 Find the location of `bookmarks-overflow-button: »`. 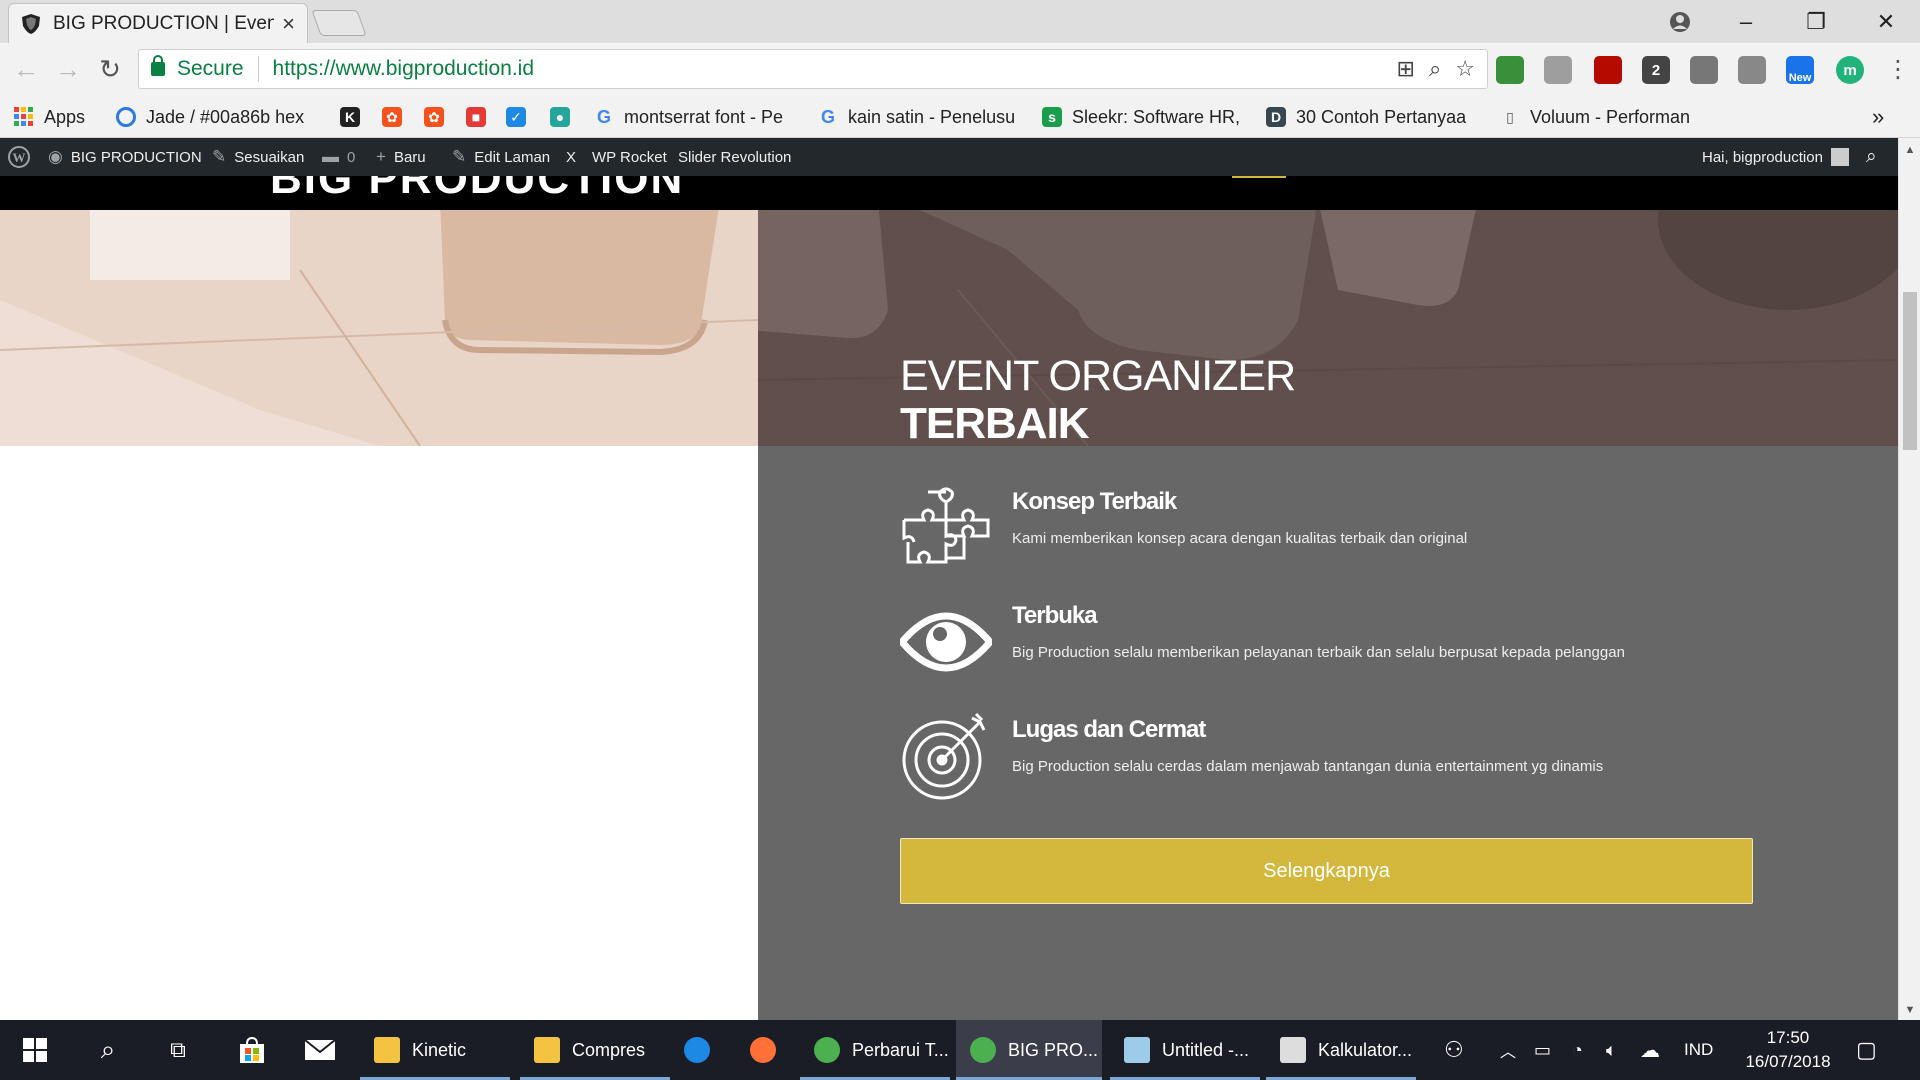

bookmarks-overflow-button: » is located at coordinates (1878, 117).